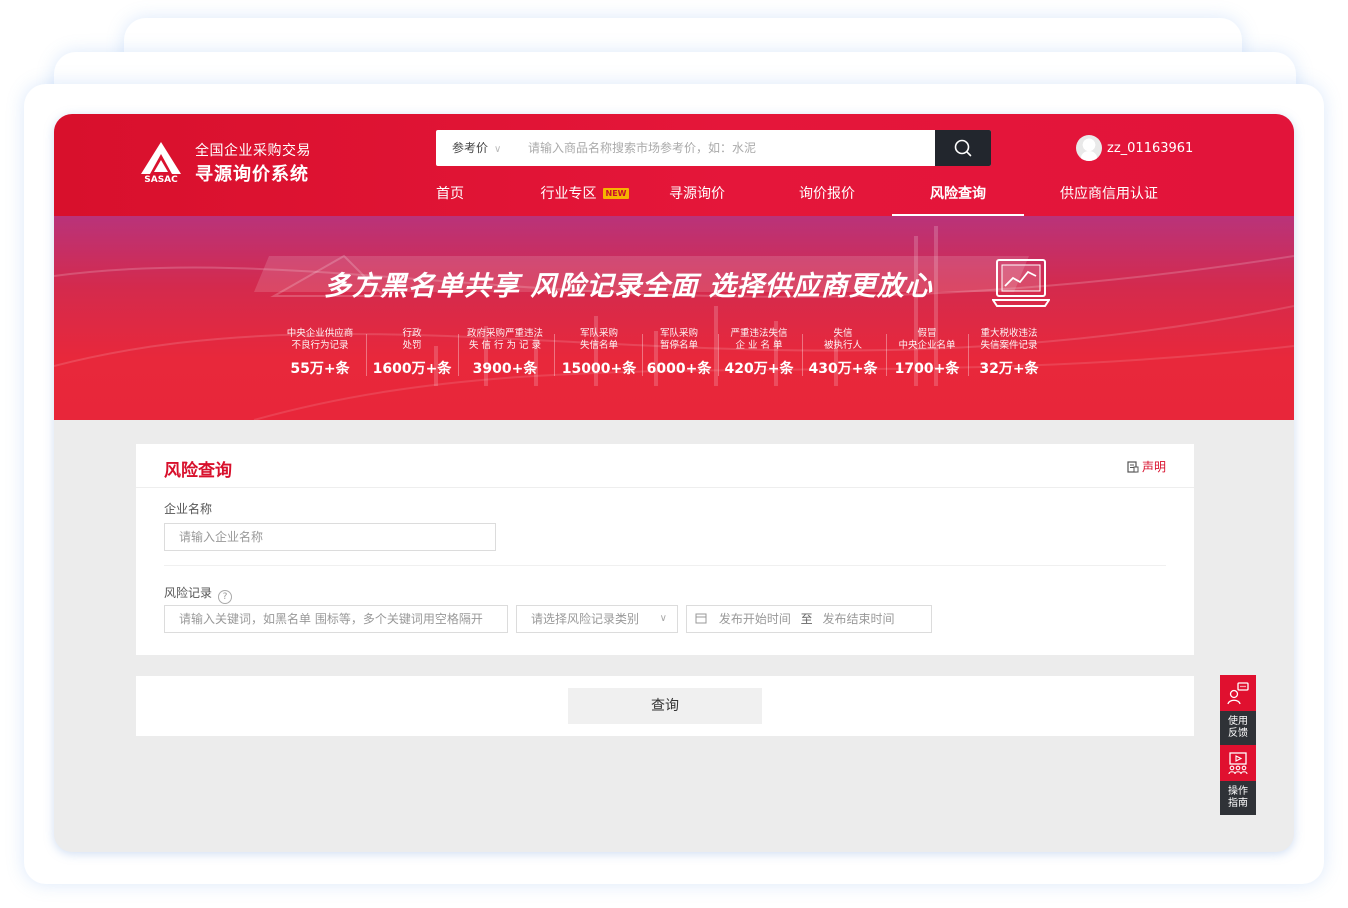 The width and height of the screenshot is (1348, 908). I want to click on nav-quotation-label: 询价报价, so click(827, 194).